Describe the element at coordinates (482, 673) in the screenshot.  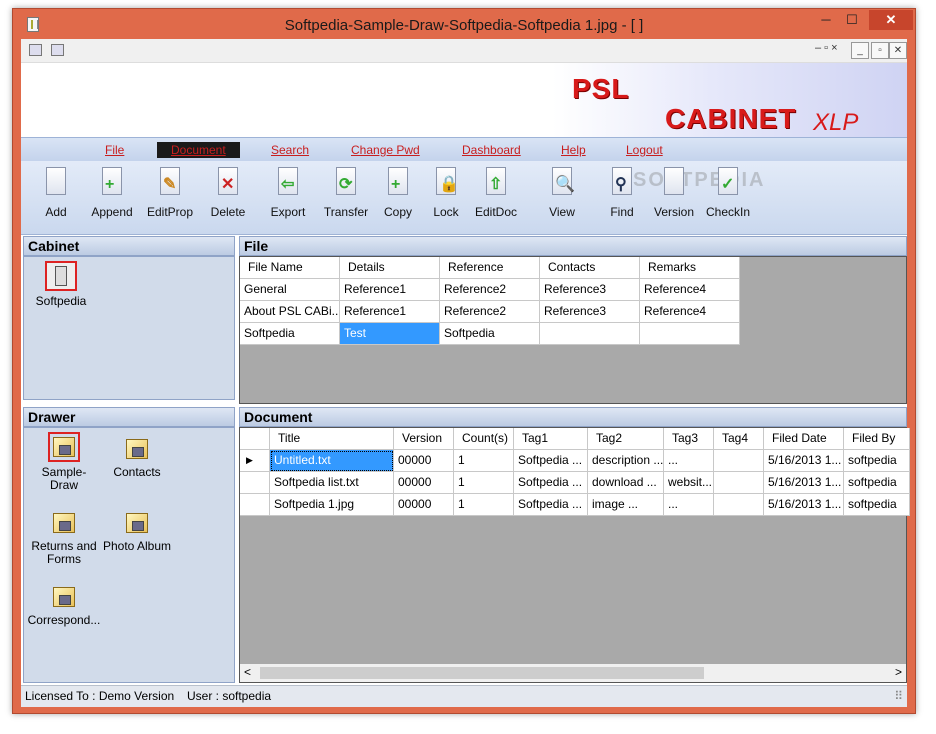
I see `scroll-thumb` at that location.